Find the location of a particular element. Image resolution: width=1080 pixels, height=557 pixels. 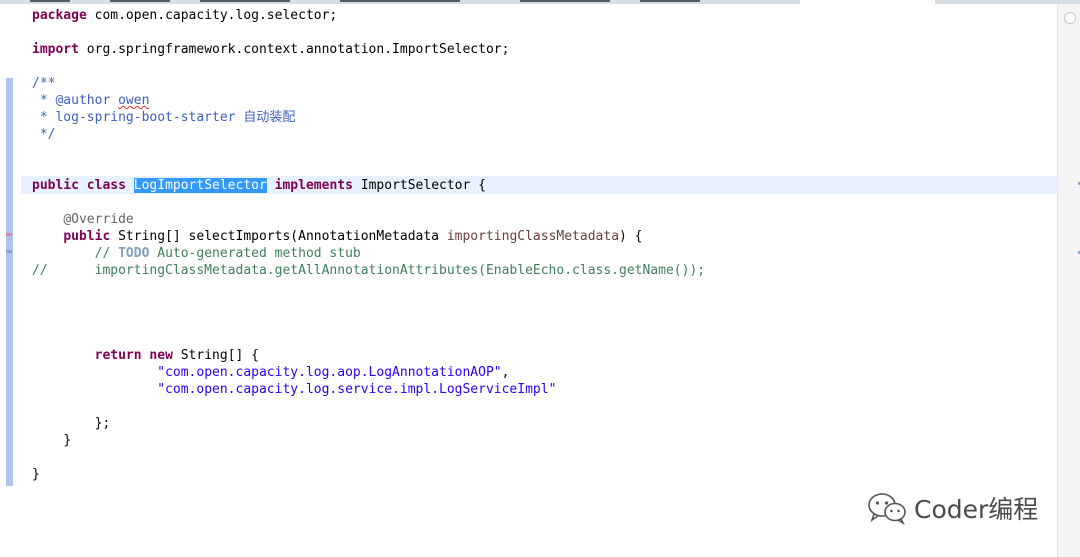

todo-tag: TODO is located at coordinates (134, 253).